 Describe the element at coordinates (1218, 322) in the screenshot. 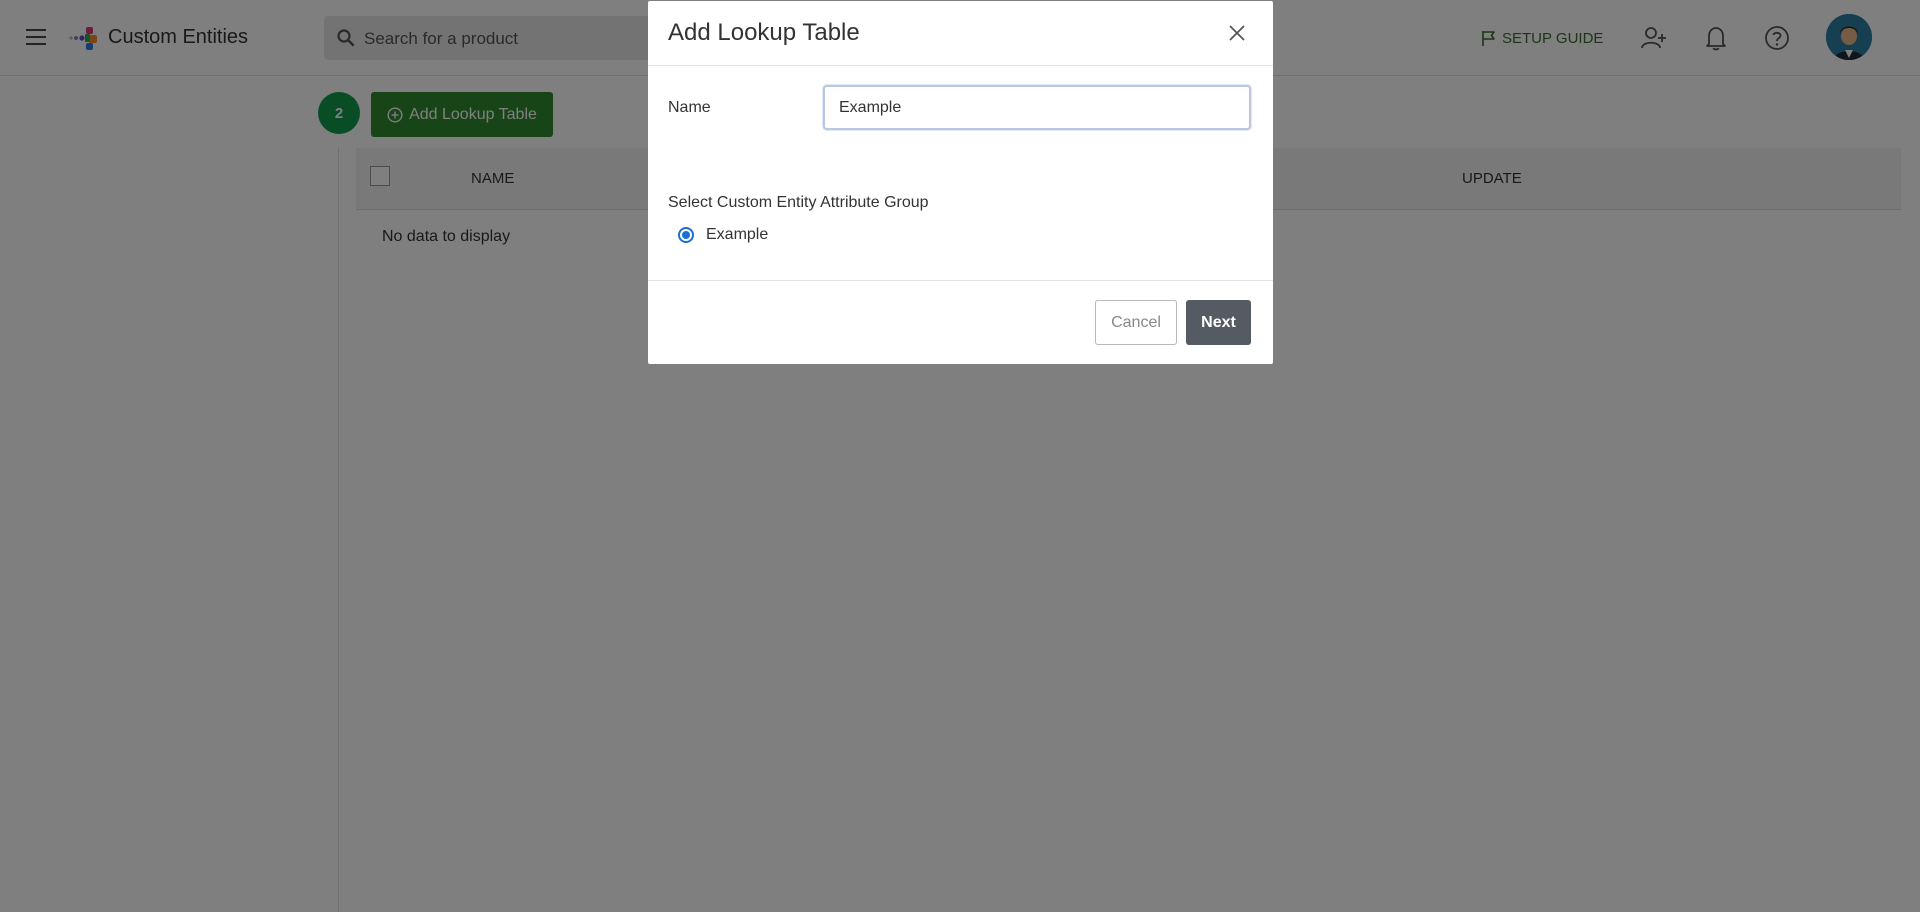

I see `next-button: Next` at that location.